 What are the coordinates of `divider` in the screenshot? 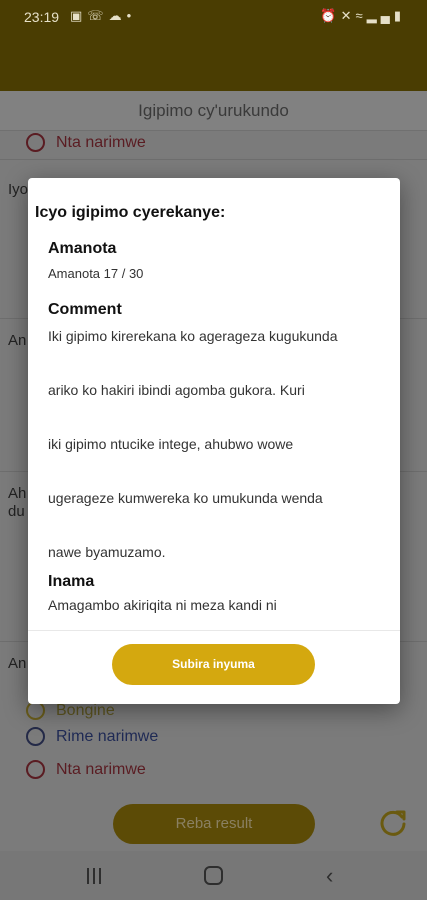 It's located at (213, 159).